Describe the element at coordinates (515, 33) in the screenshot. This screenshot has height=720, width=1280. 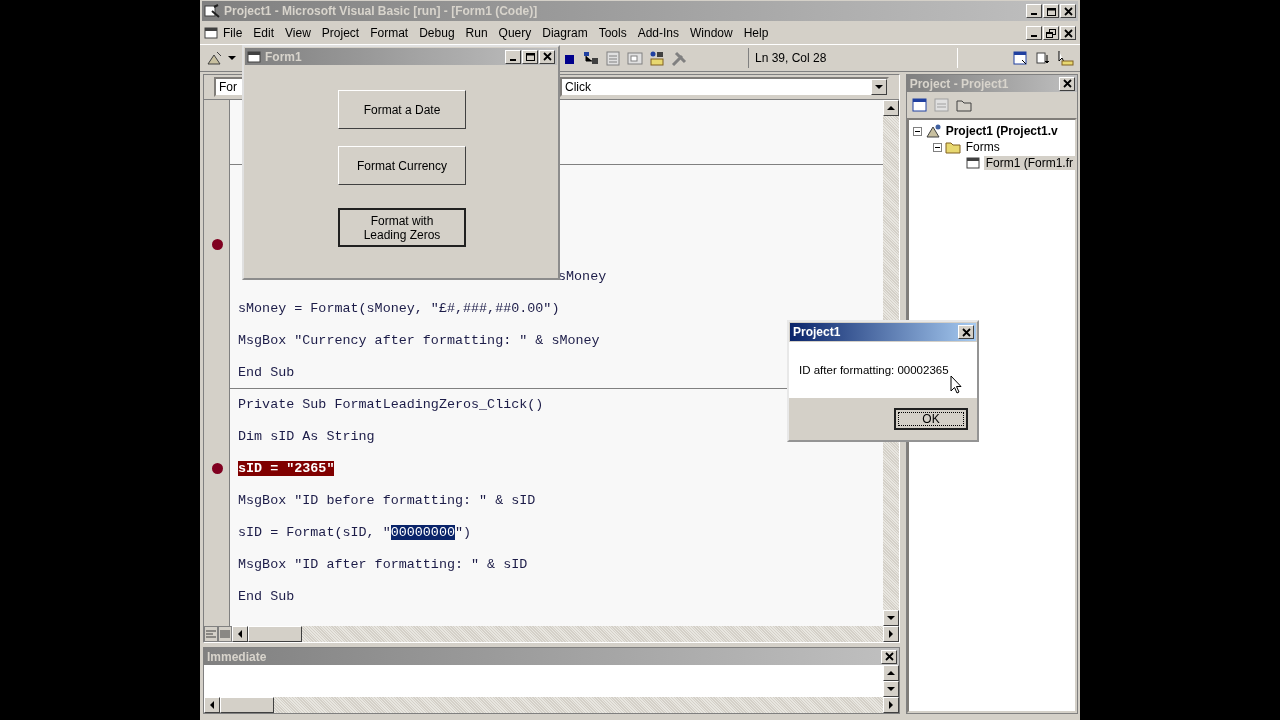
I see `menu-item: Query` at that location.